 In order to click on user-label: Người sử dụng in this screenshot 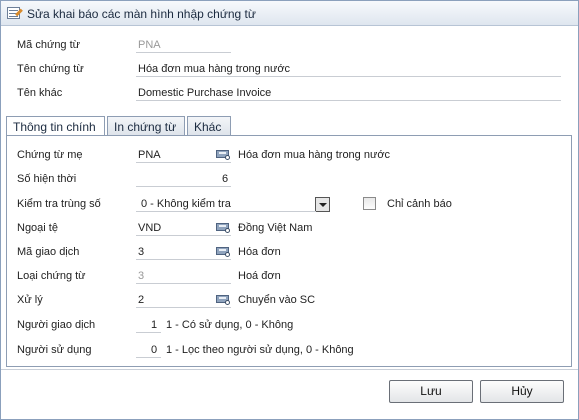, I will do `click(54, 350)`.